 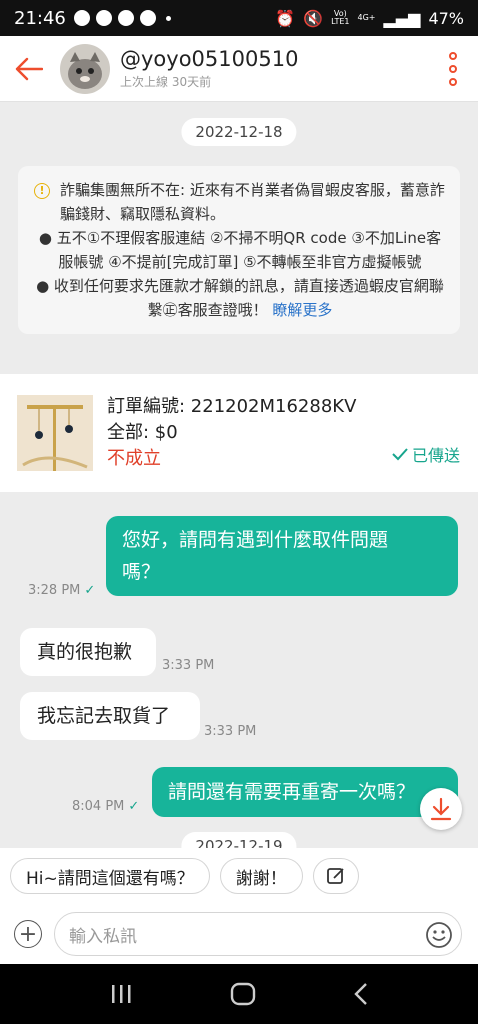 What do you see at coordinates (402, 18) in the screenshot?
I see `signal-icon: ▂▄▆` at bounding box center [402, 18].